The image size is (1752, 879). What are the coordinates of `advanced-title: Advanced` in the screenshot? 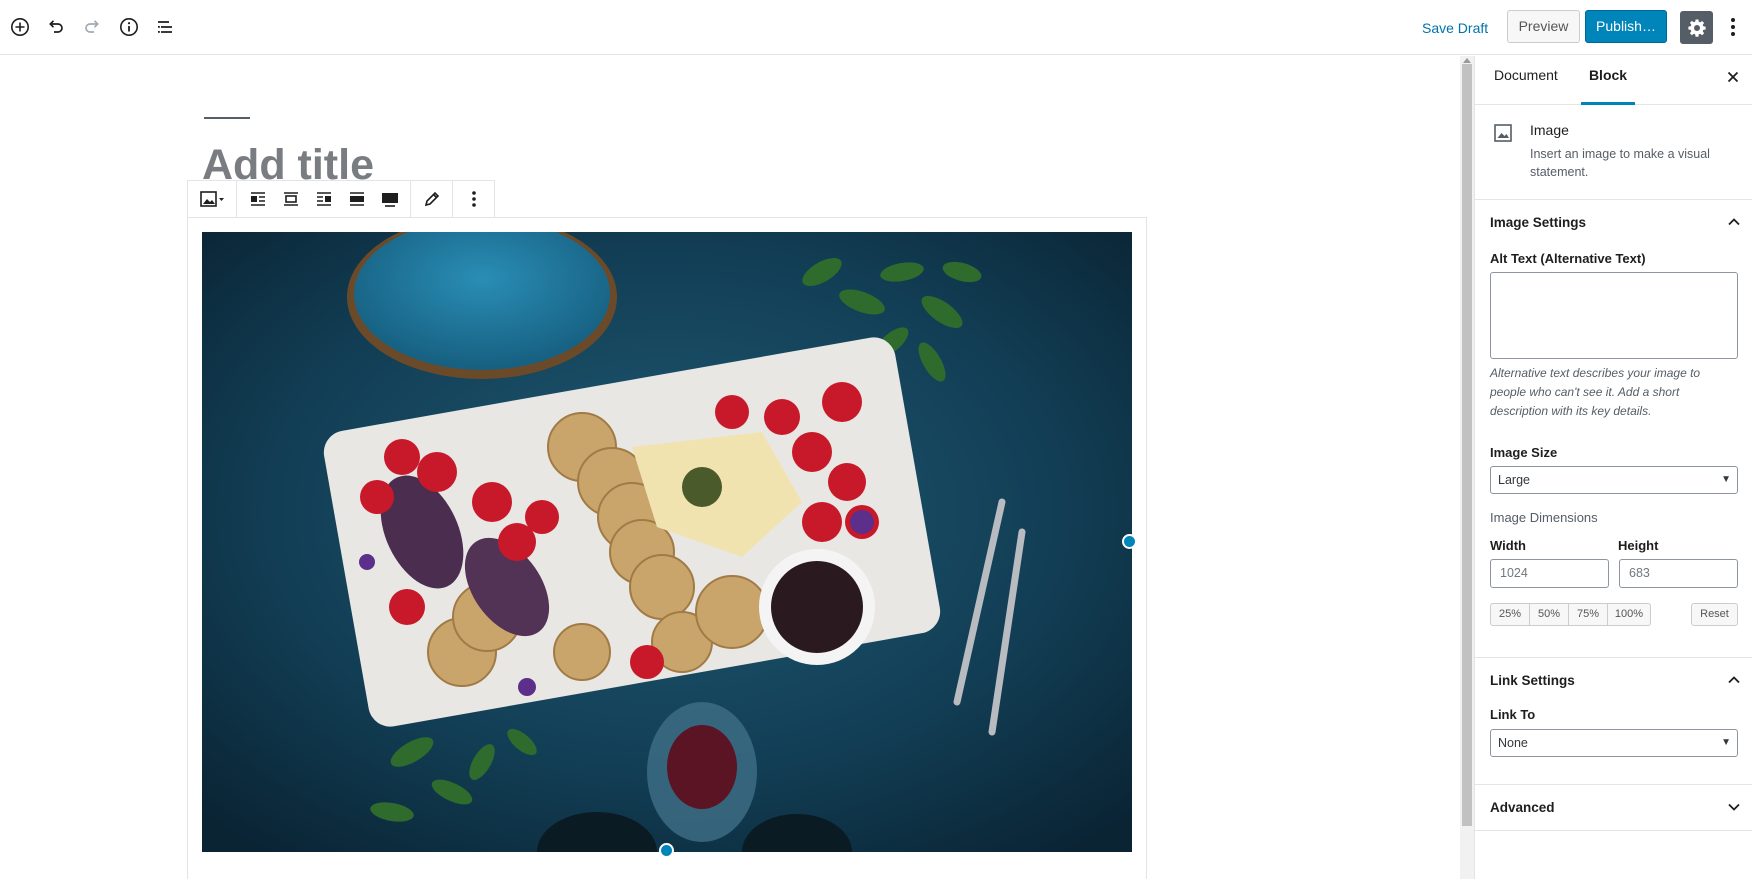 It's located at (1522, 807).